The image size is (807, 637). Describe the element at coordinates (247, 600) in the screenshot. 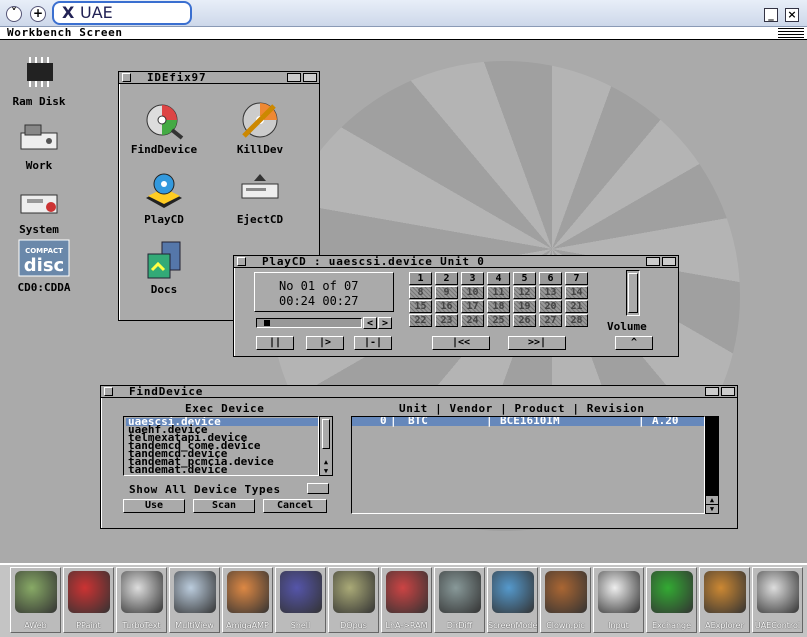

I see `dock-item-amigaamp: AmigaAMP` at that location.